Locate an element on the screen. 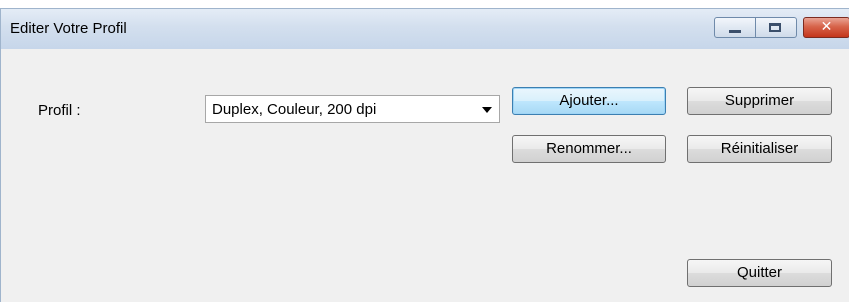 This screenshot has height=302, width=849. close-button: ✕ is located at coordinates (826, 27).